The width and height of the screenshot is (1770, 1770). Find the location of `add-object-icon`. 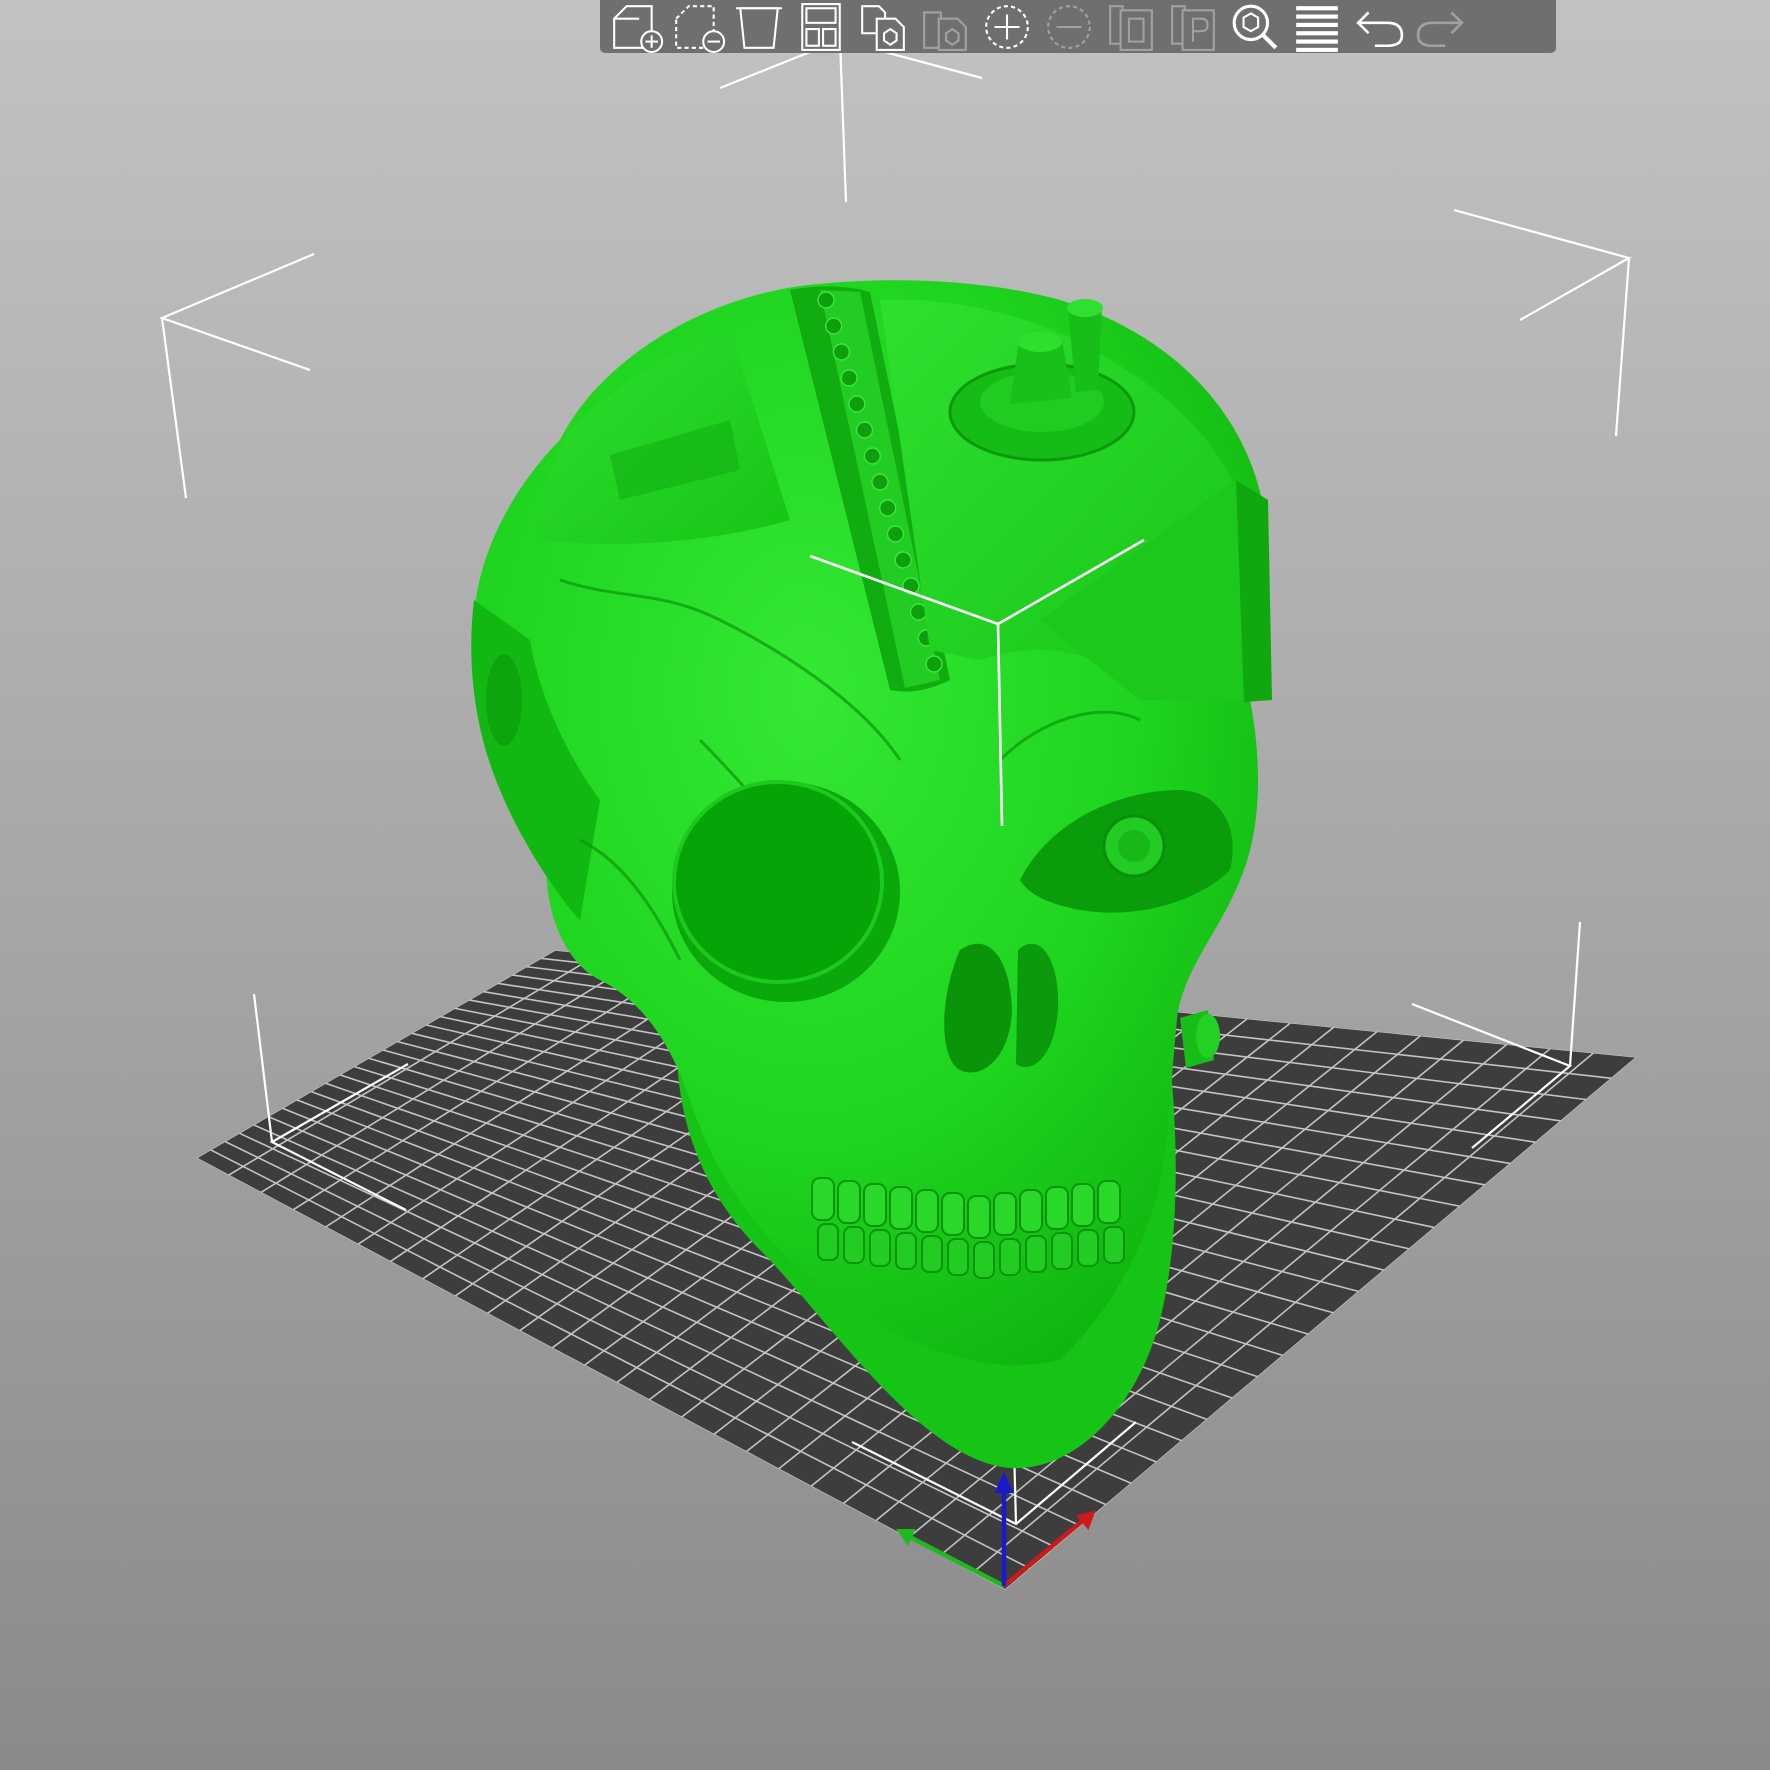

add-object-icon is located at coordinates (638, 28).